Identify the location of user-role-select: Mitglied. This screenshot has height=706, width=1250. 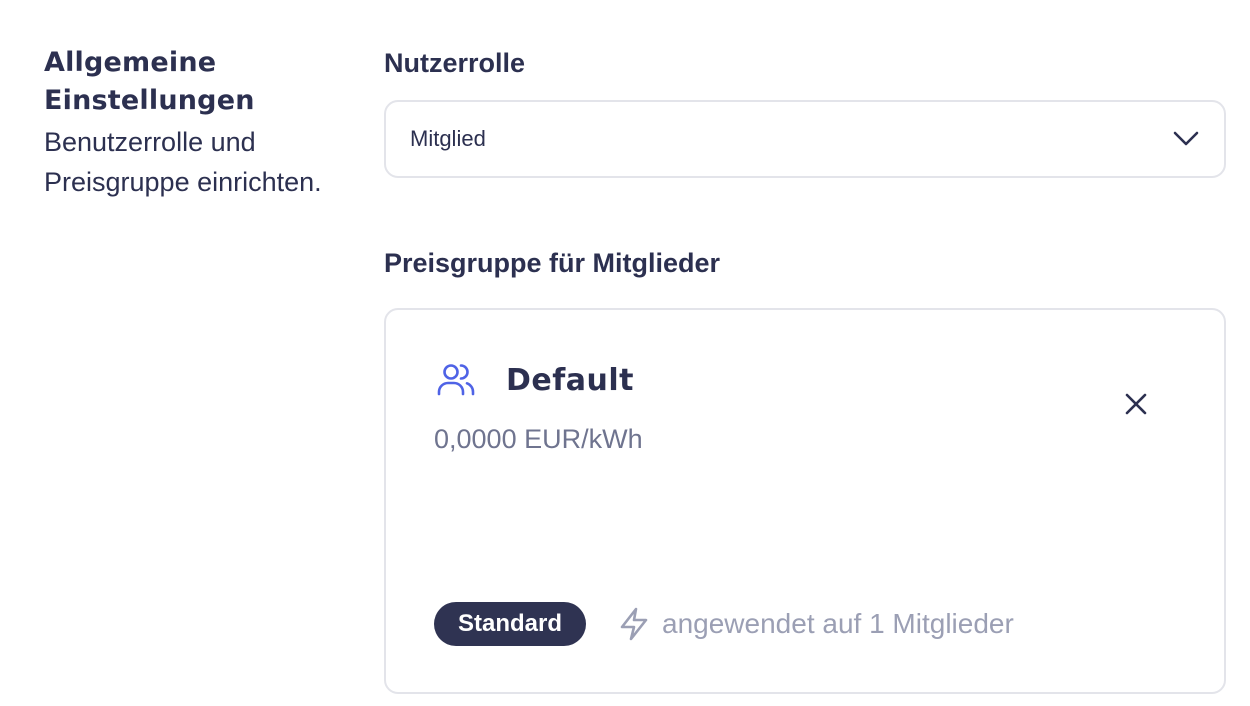
(805, 139).